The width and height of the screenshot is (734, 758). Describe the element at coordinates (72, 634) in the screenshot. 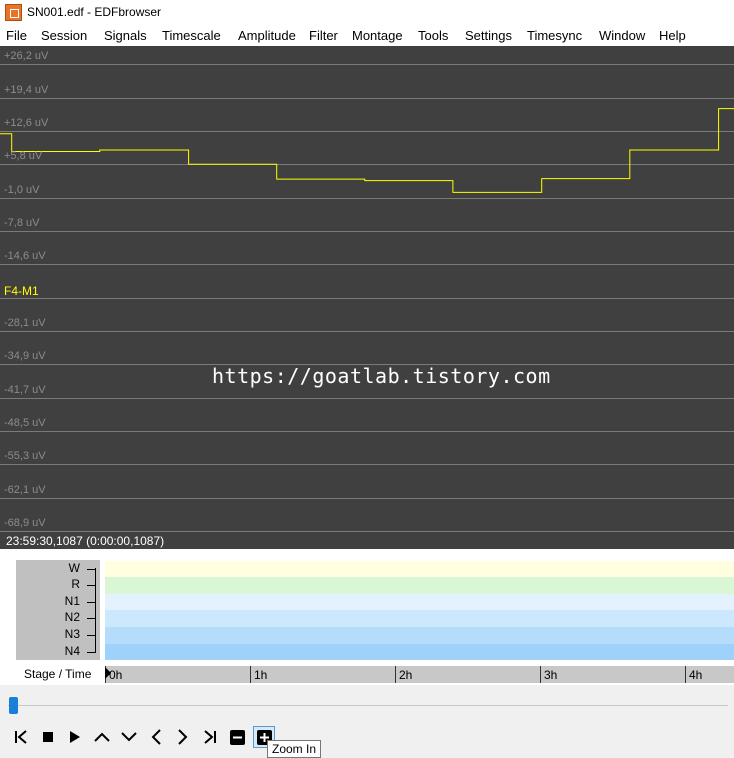

I see `stage-label-n3: N3` at that location.